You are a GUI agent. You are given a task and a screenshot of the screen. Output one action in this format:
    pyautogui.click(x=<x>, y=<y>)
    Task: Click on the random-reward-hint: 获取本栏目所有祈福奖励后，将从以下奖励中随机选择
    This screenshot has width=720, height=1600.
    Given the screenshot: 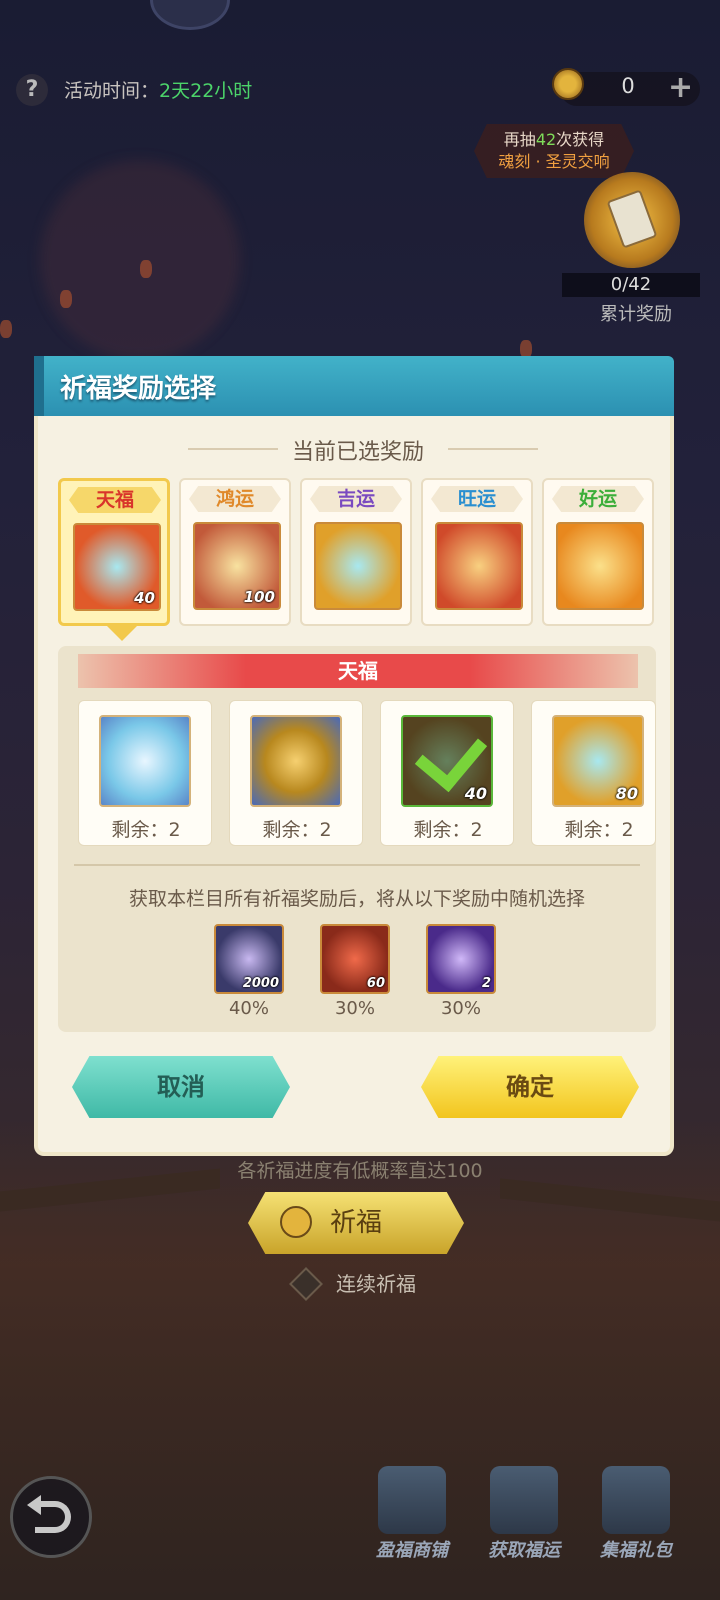 What is the action you would take?
    pyautogui.click(x=356, y=899)
    